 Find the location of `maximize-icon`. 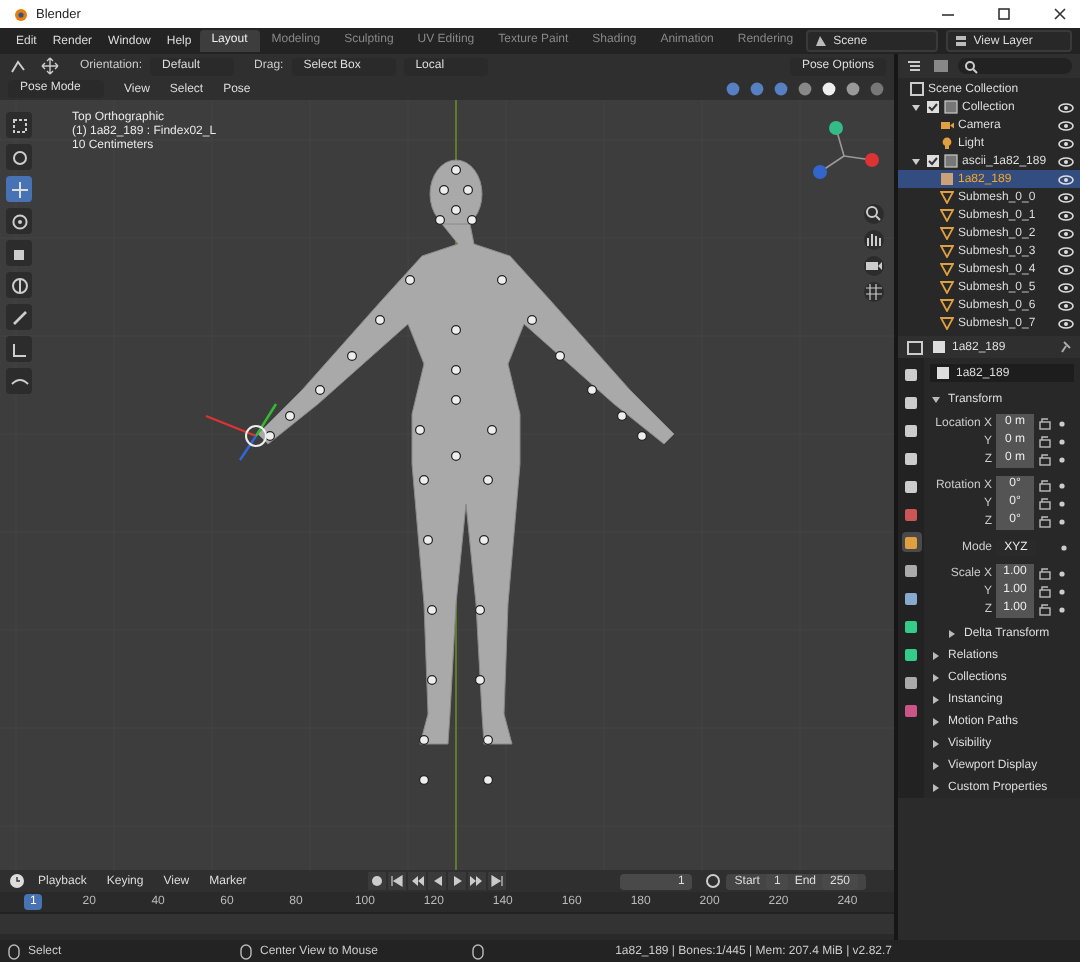

maximize-icon is located at coordinates (1004, 14).